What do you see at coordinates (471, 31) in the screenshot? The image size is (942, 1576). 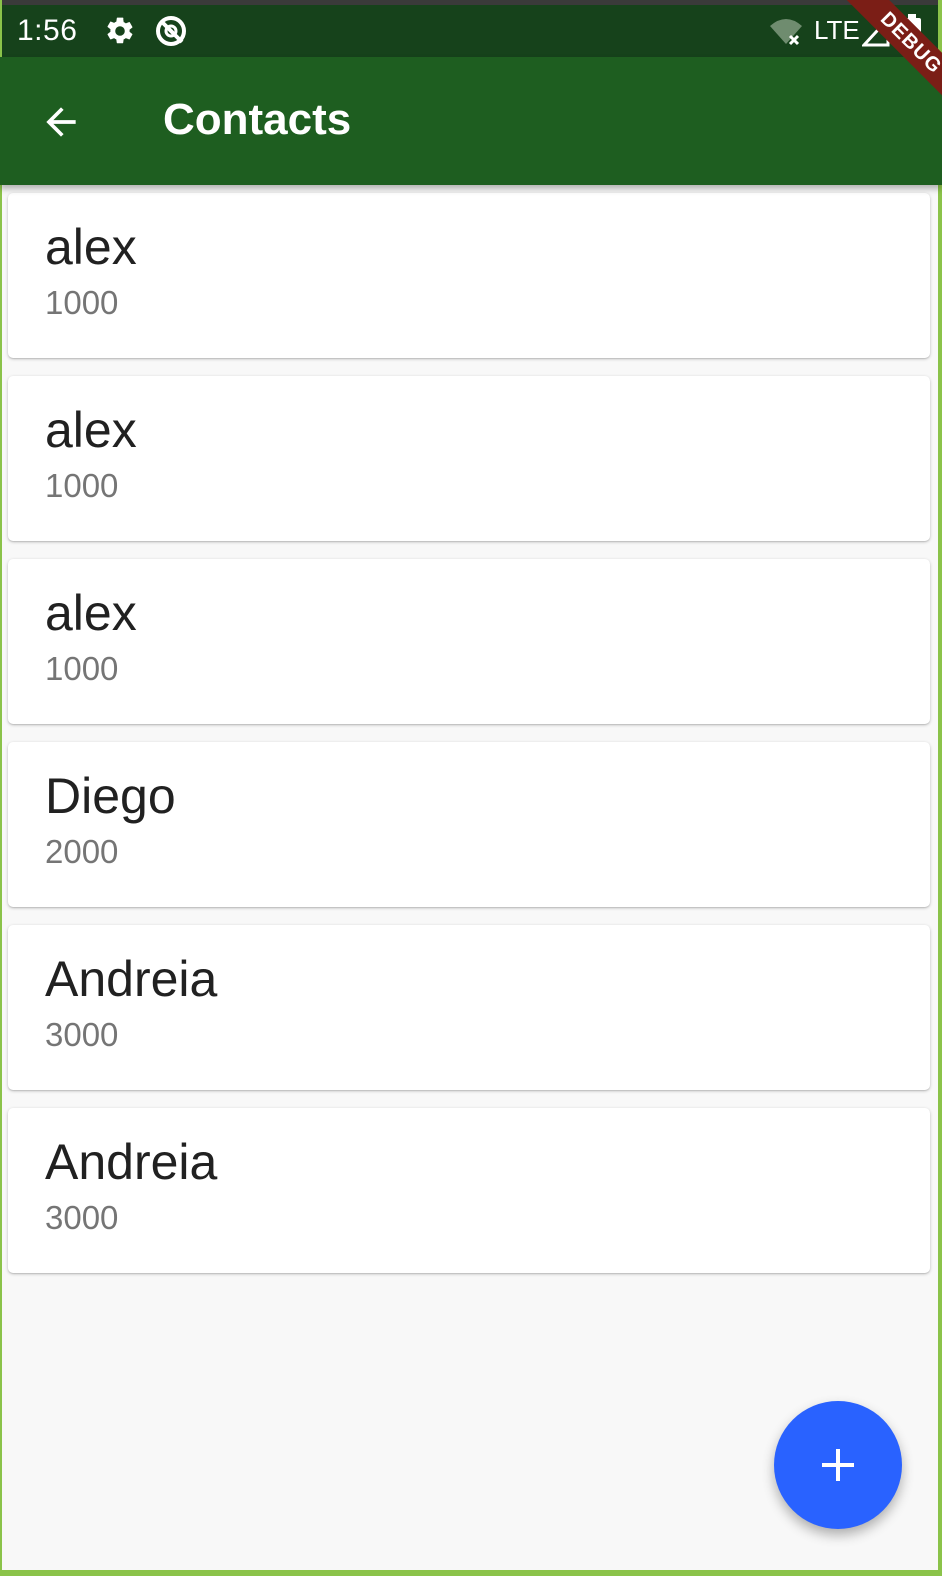 I see `status-bar: 1:56 LTE` at bounding box center [471, 31].